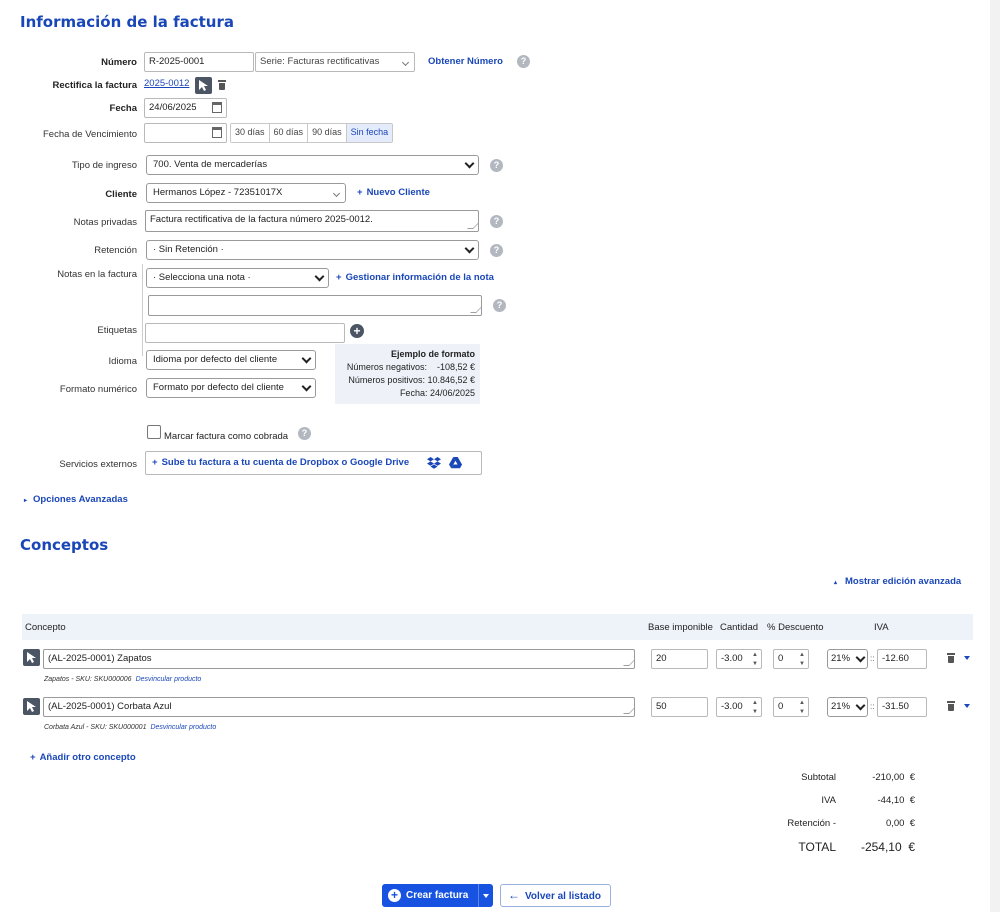 Image resolution: width=1000 pixels, height=912 pixels. Describe the element at coordinates (811, 823) in the screenshot. I see `retencion-total-label: Retención -` at that location.